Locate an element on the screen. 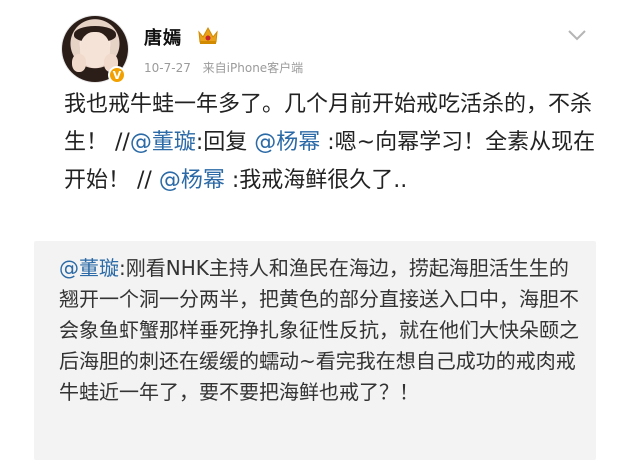 The height and width of the screenshot is (471, 633). post-meta: 10-7-27 来自iPhone客户端 is located at coordinates (223, 67).